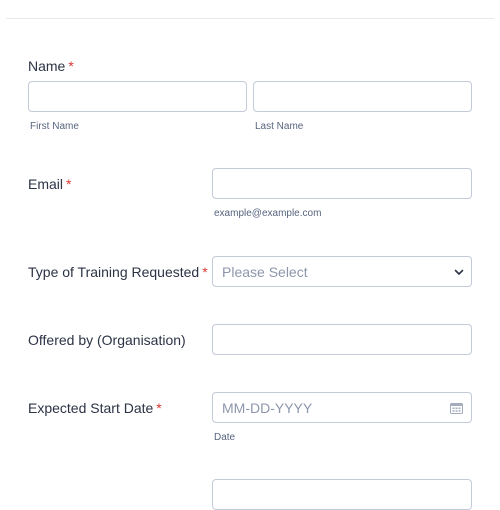  I want to click on training-type-select: Please Select, so click(342, 271).